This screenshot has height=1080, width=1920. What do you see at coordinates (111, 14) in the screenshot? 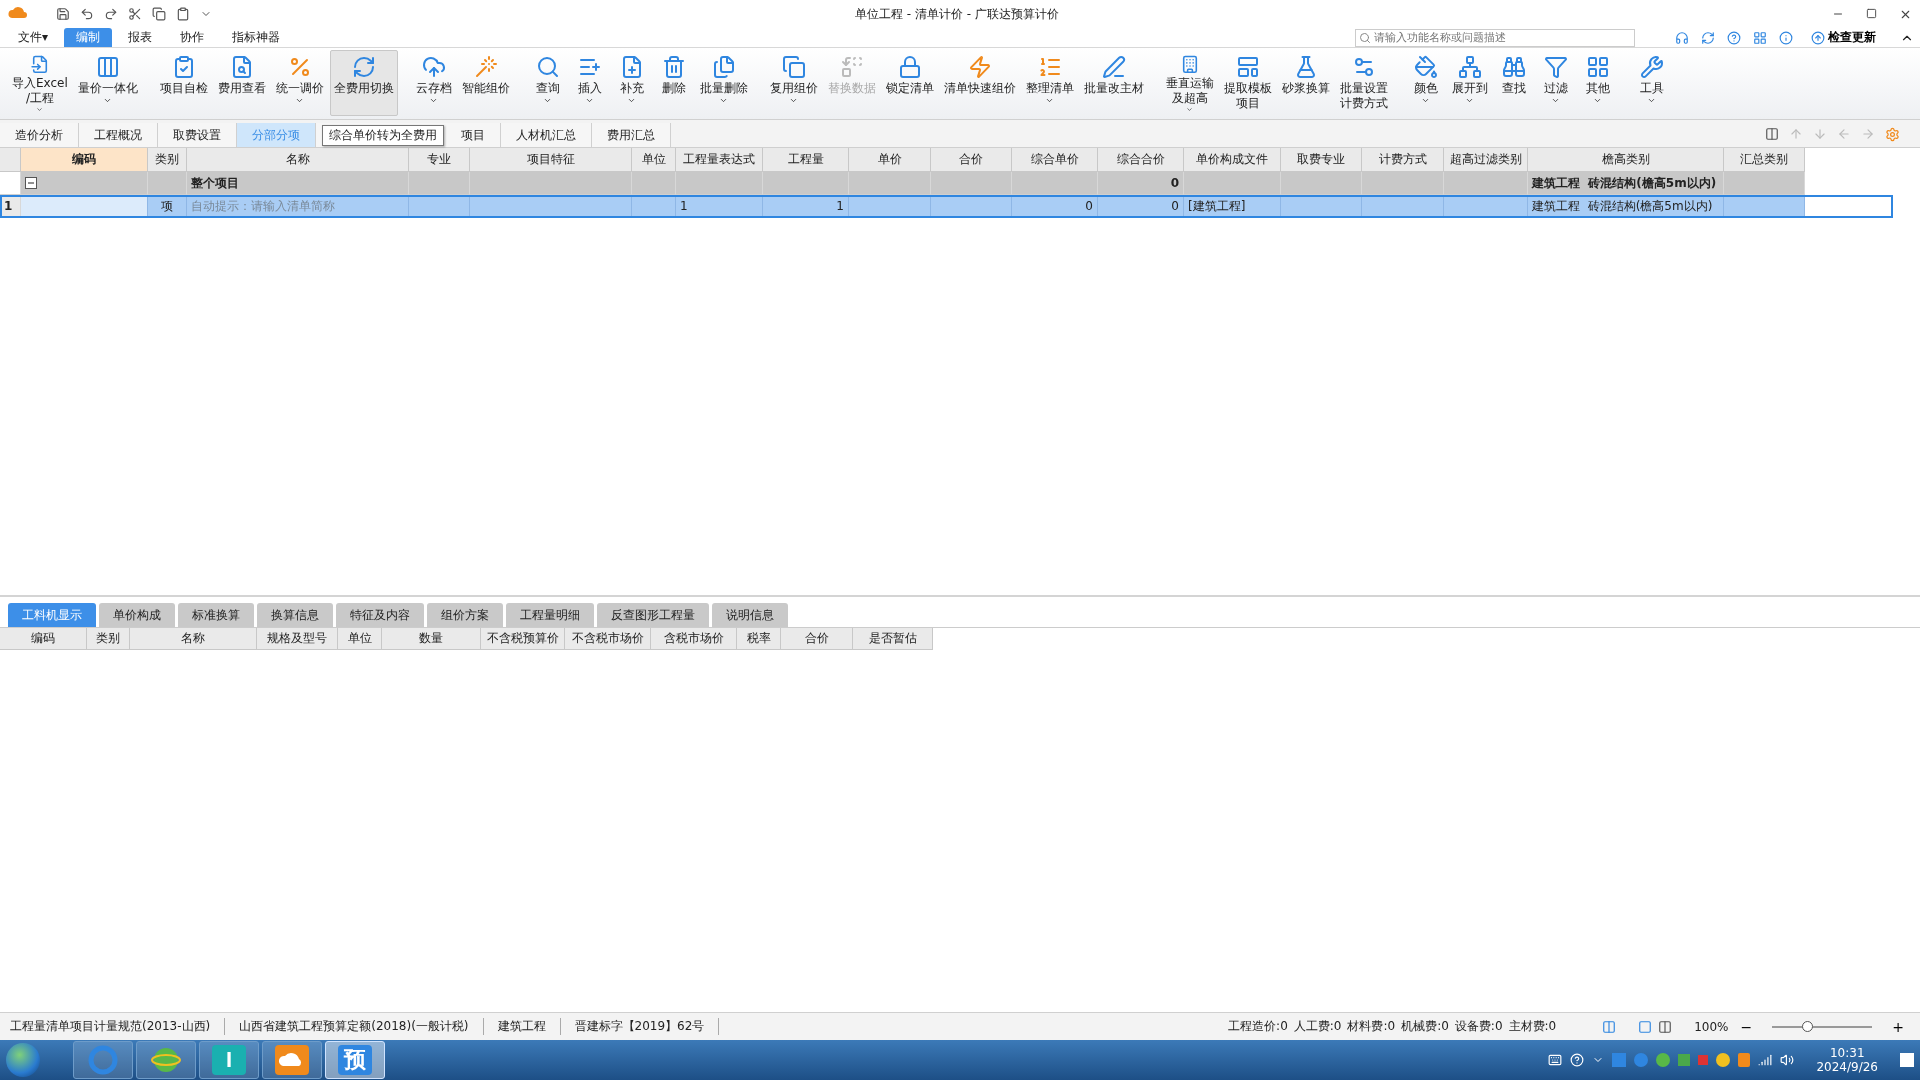
I see `redo-icon` at bounding box center [111, 14].